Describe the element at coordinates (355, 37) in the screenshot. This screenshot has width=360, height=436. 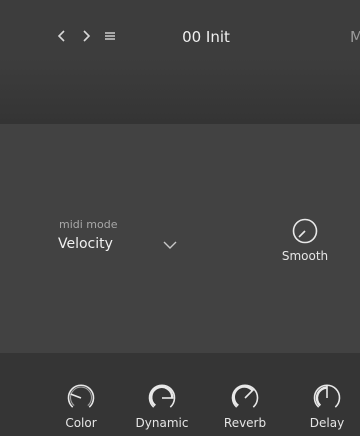
I see `truncated-edge-label: M` at that location.